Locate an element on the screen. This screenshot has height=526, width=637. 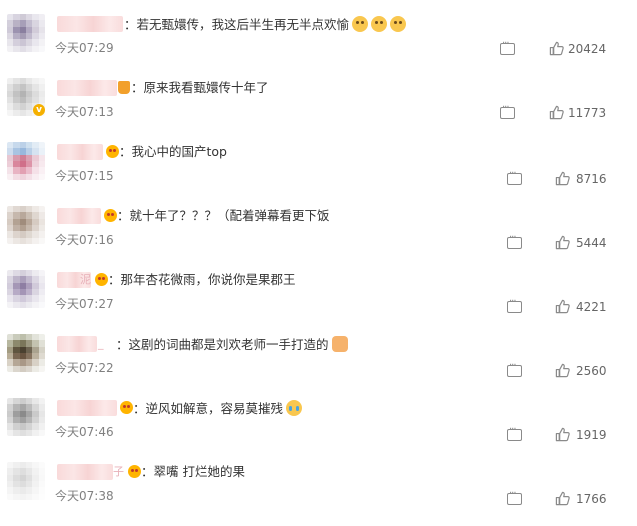
like-count: 2560 is located at coordinates (591, 371).